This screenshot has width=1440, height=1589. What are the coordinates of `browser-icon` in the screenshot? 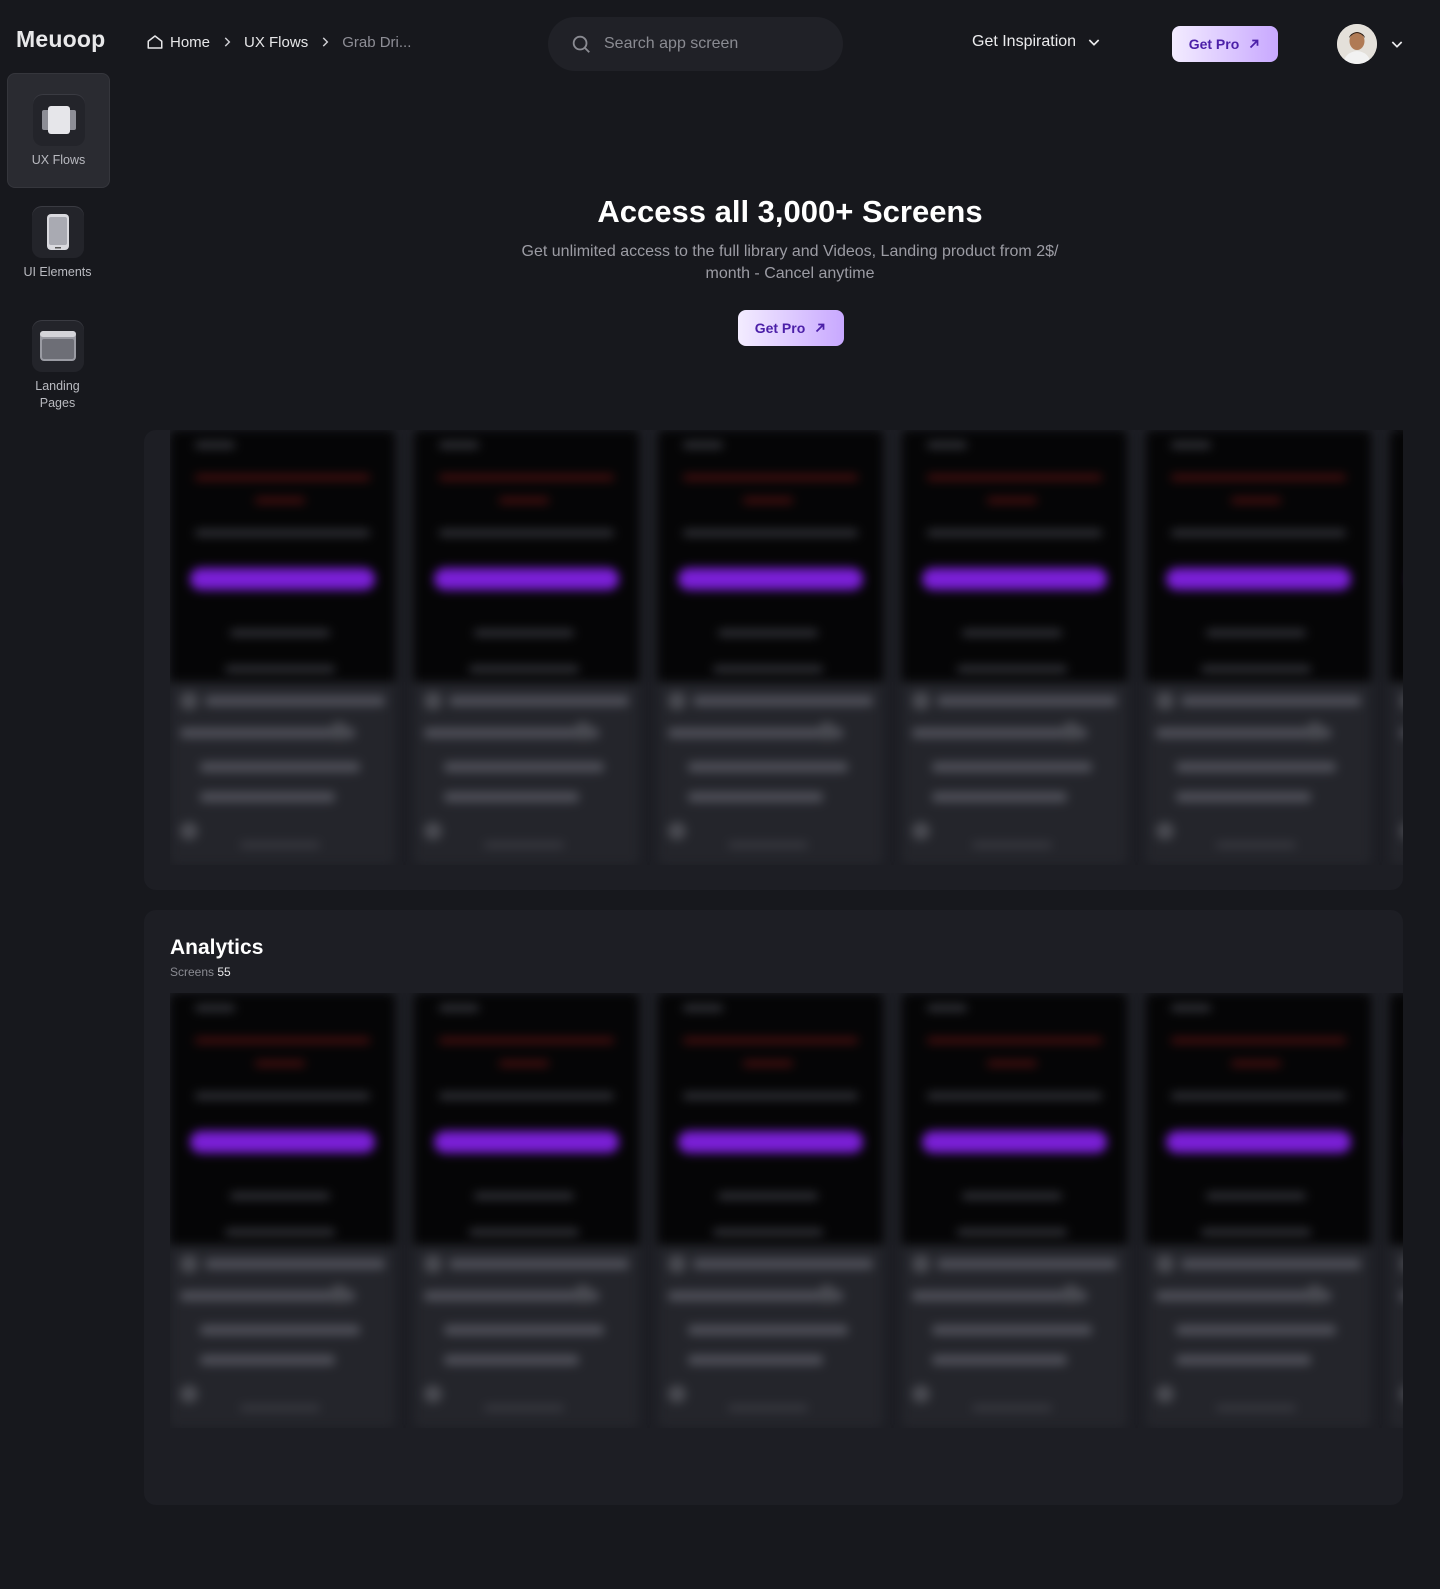 It's located at (57, 346).